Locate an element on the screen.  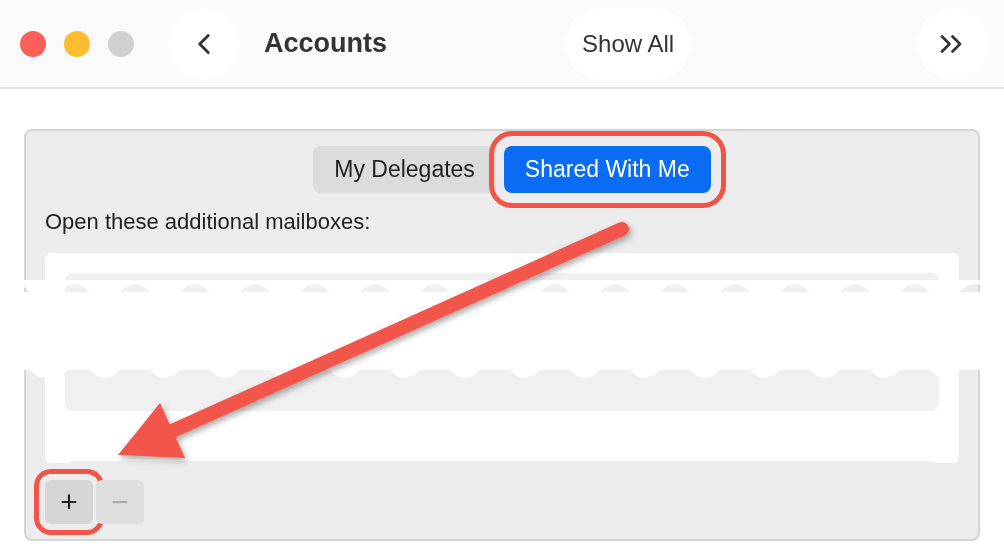
window-title: Accounts is located at coordinates (326, 44).